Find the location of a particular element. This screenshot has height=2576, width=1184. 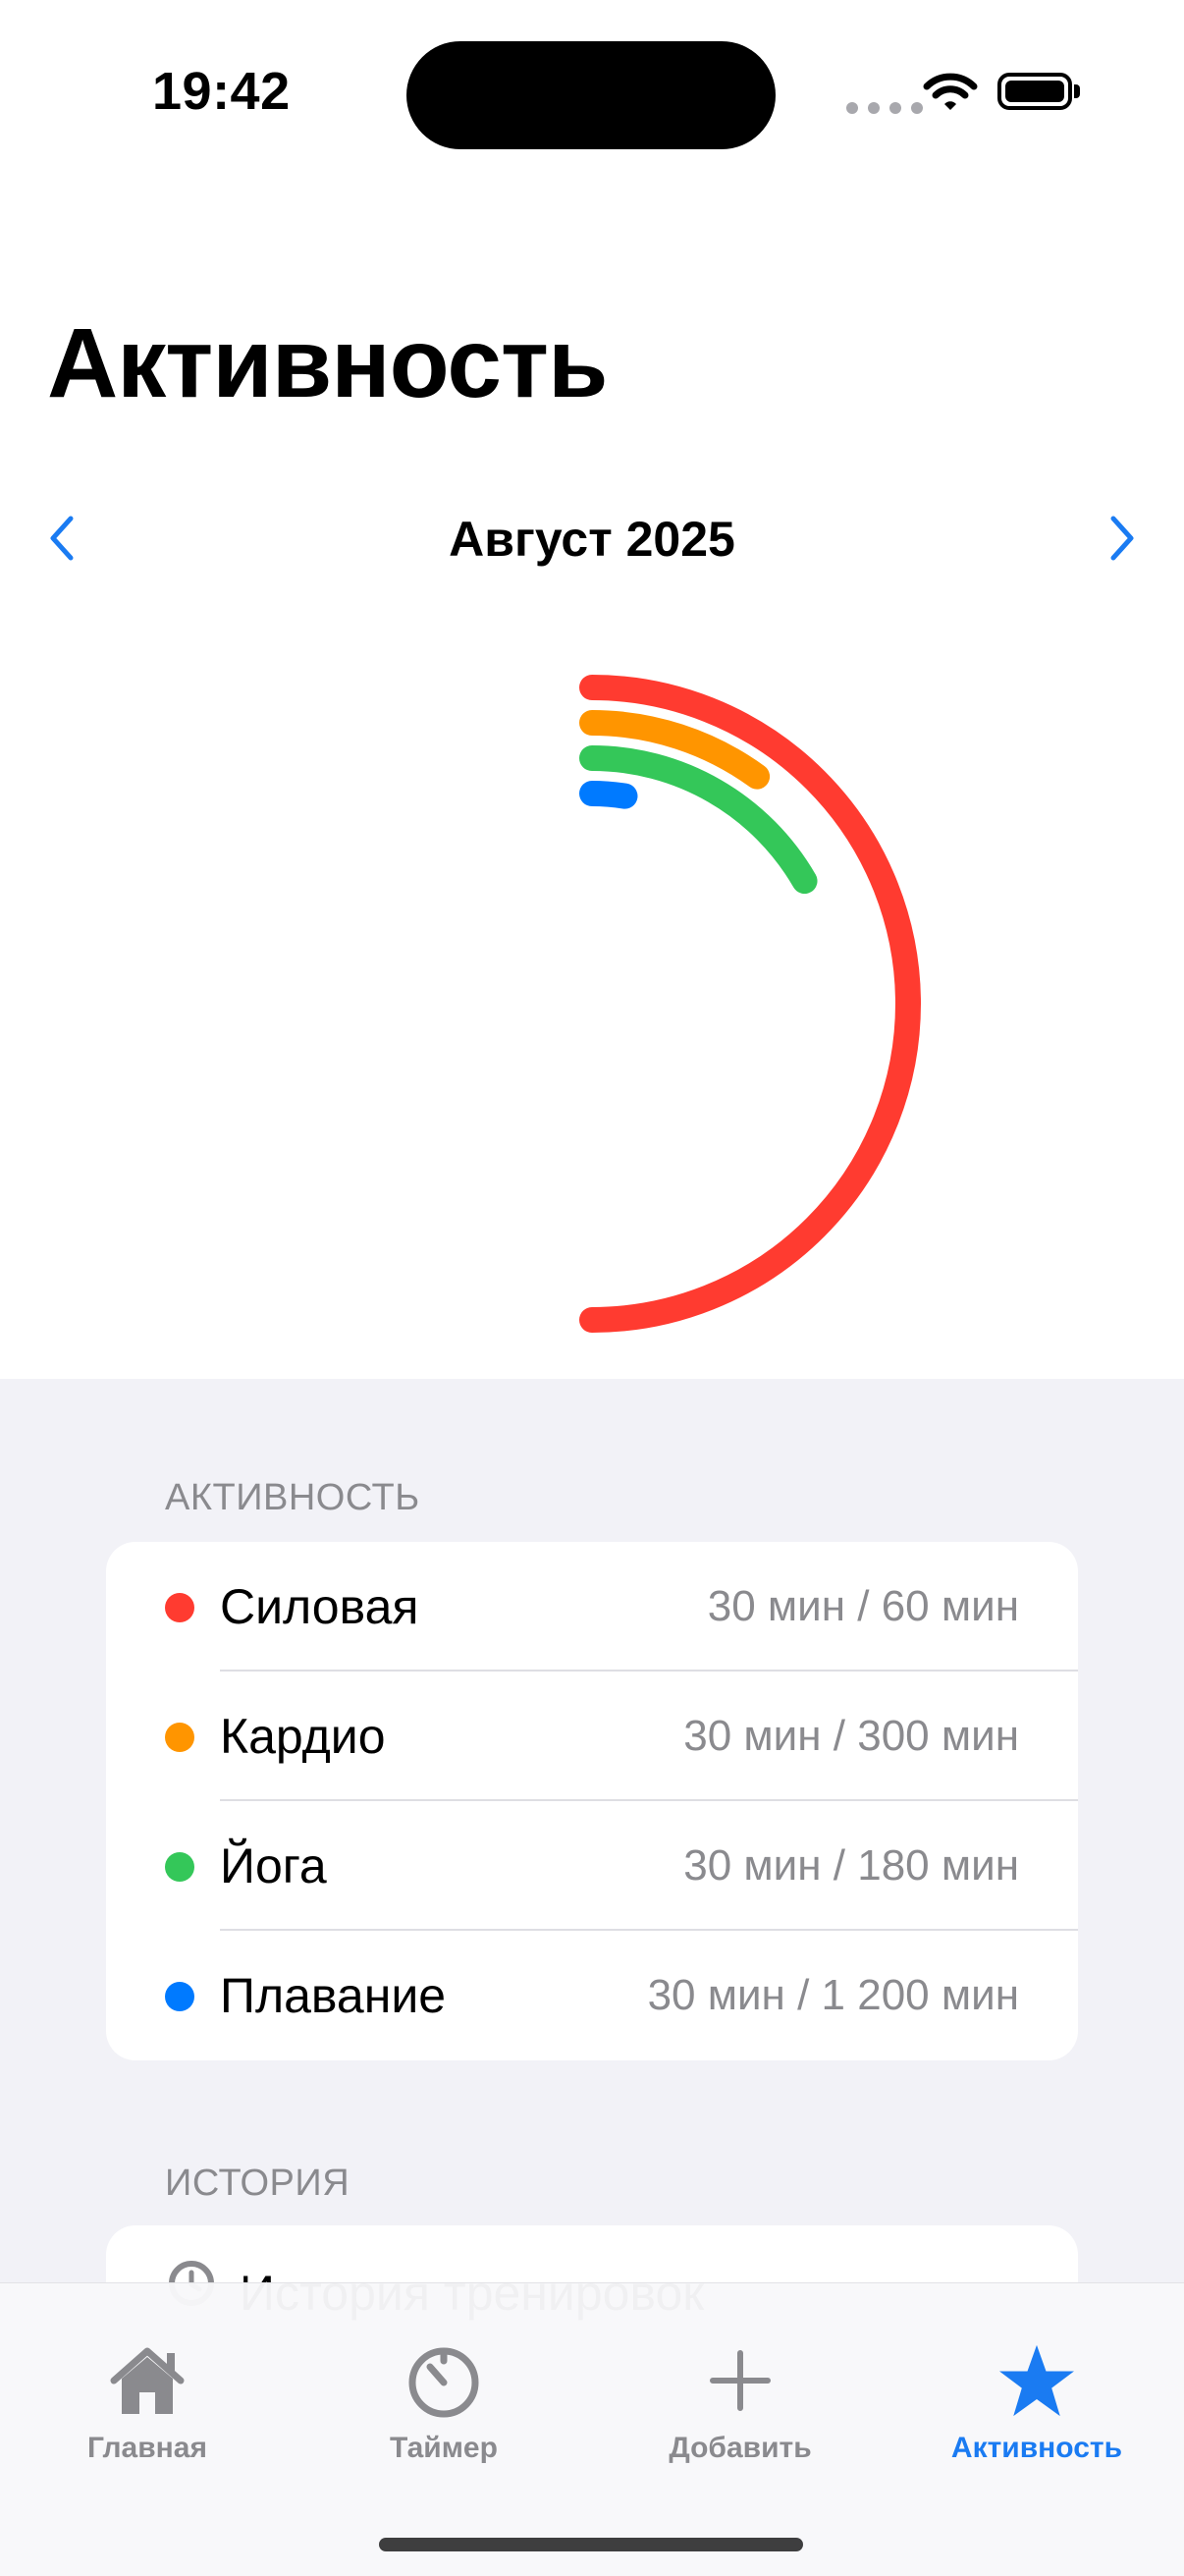

ring-swimming is located at coordinates (609, 794).